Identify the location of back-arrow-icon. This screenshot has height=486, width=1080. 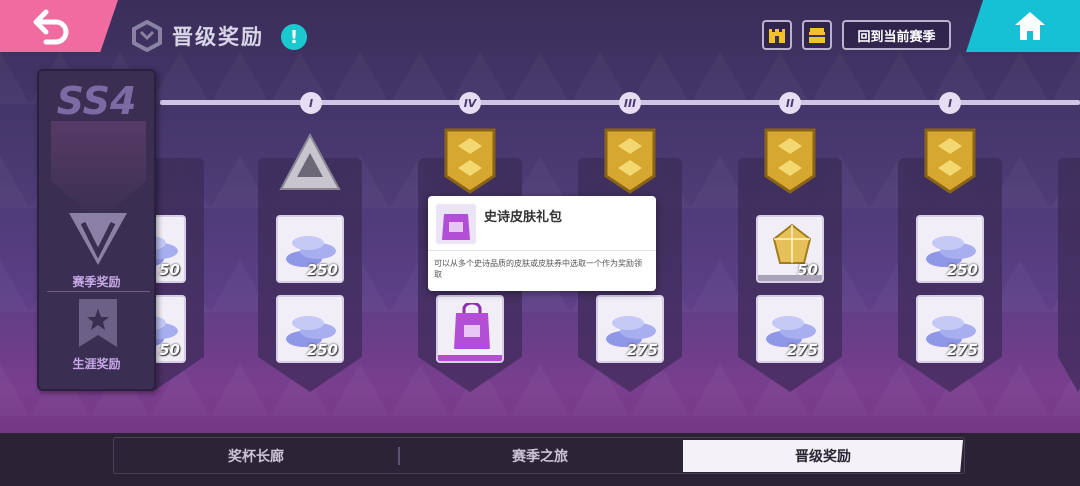
(51, 27).